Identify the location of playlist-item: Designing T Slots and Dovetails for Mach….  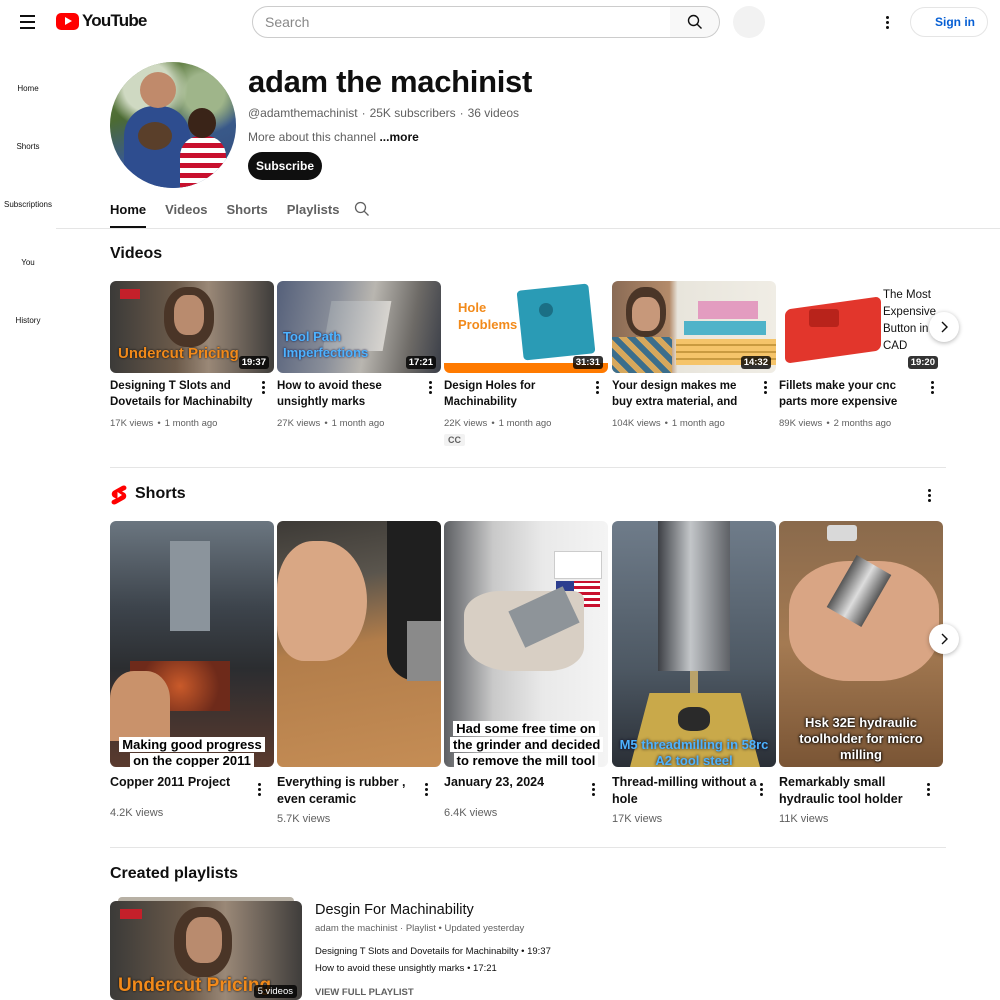
(433, 951).